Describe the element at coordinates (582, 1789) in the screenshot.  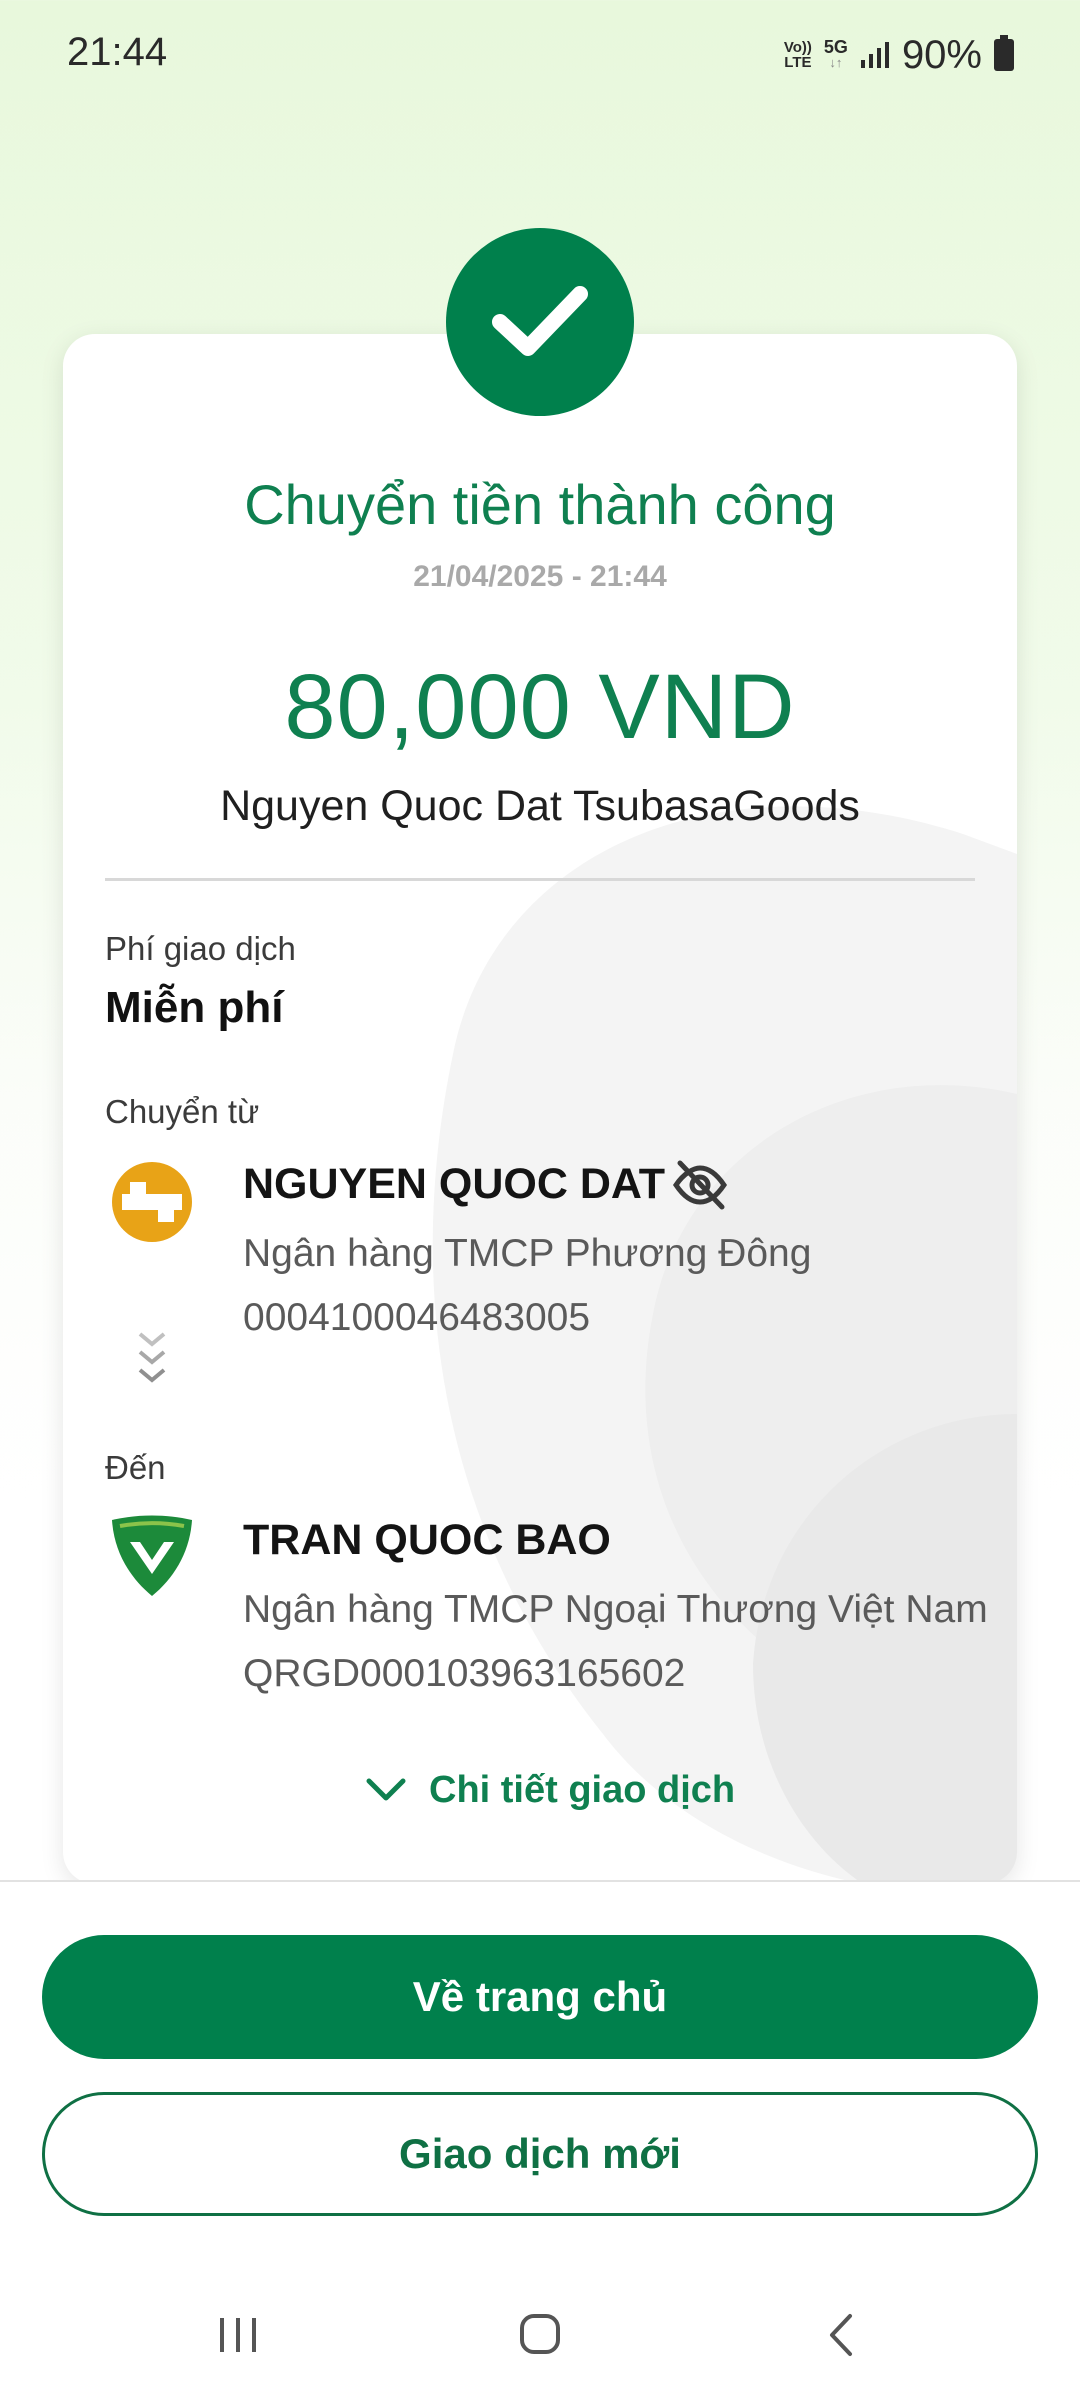
I see `transaction-details-label: Chi tiết giao dịch` at that location.